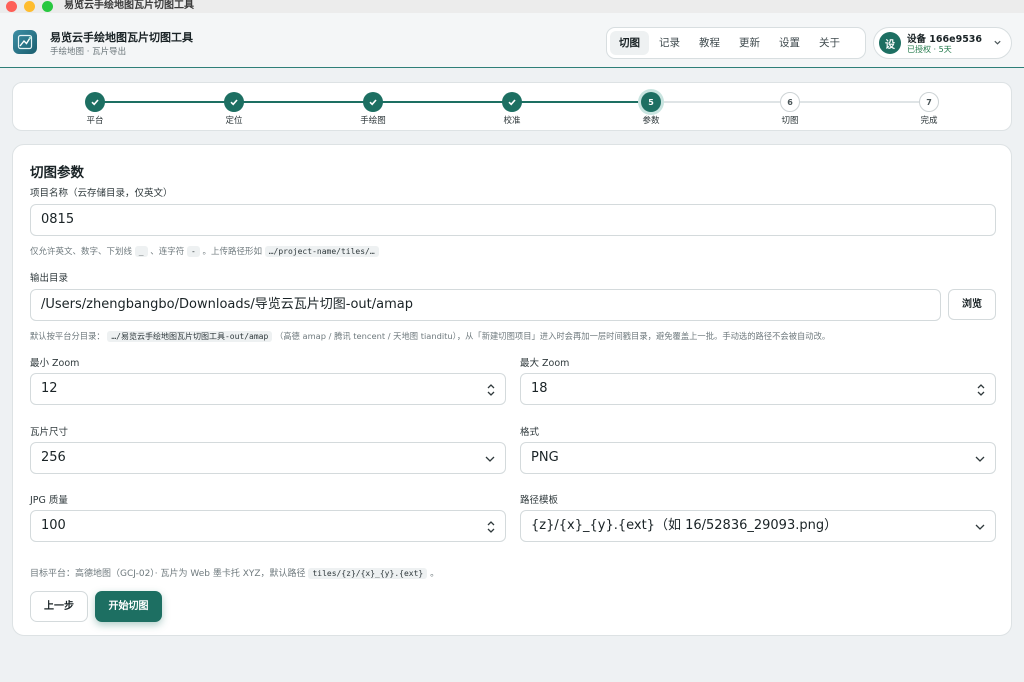 This screenshot has height=682, width=1024. I want to click on hint-text: 仅允许英文、数字、下划线, so click(81, 252).